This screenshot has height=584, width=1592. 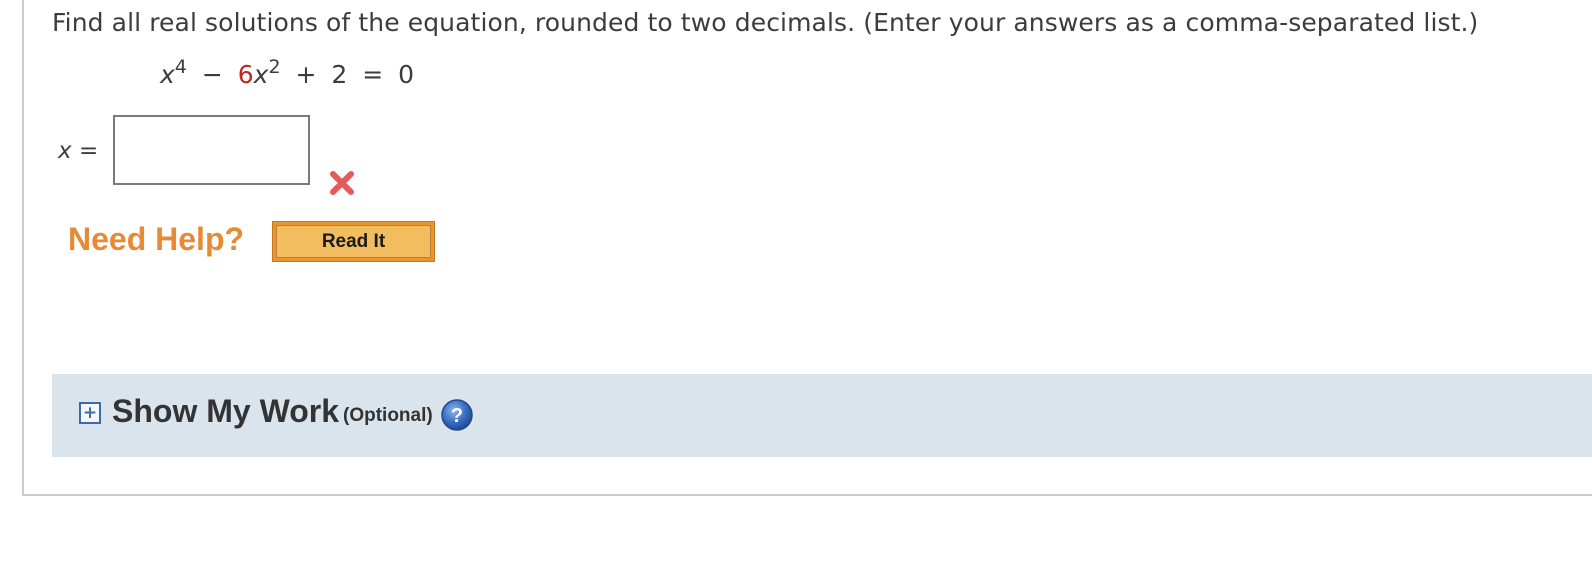 I want to click on answer-label-var: x, so click(x=65, y=151).